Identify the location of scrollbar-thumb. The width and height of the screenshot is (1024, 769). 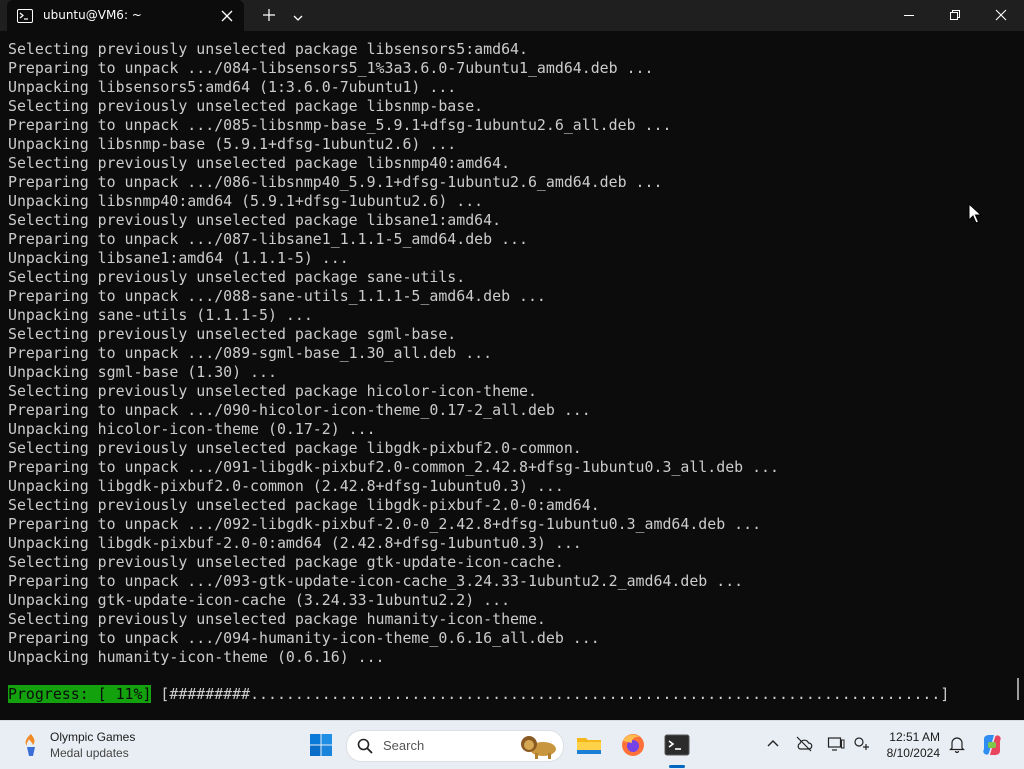
(1018, 689).